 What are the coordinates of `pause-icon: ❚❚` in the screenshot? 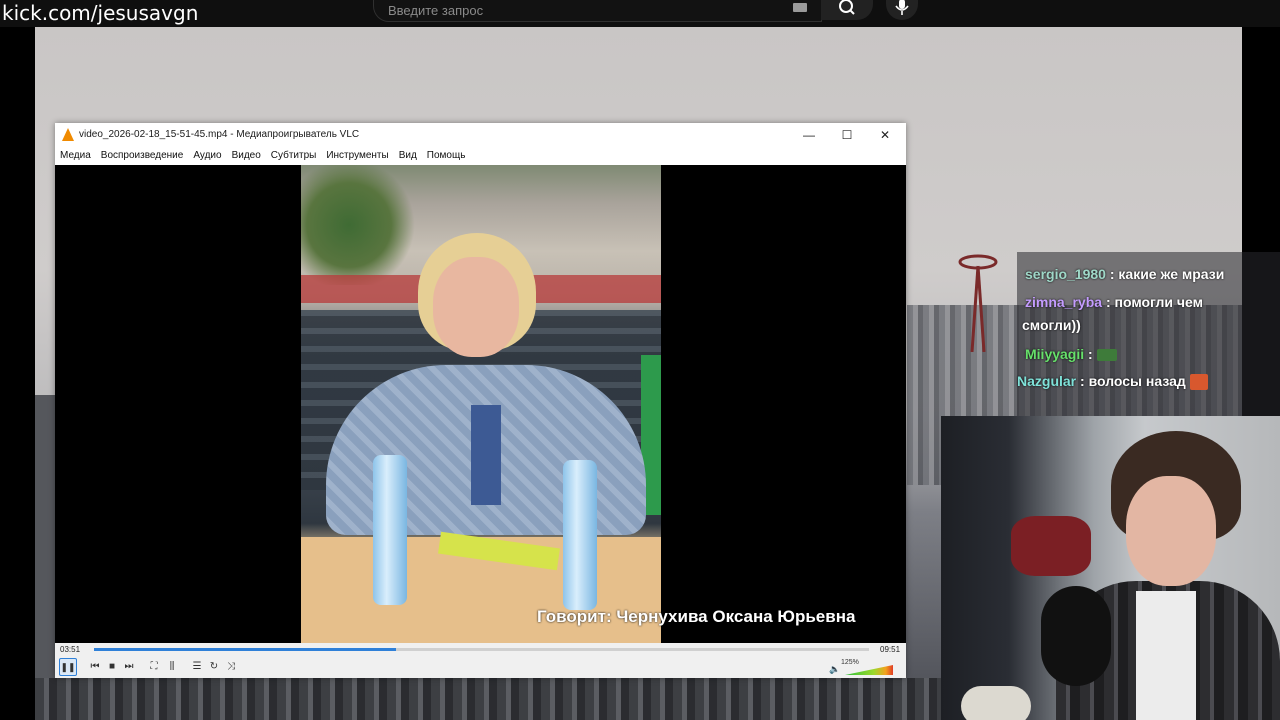 It's located at (68, 667).